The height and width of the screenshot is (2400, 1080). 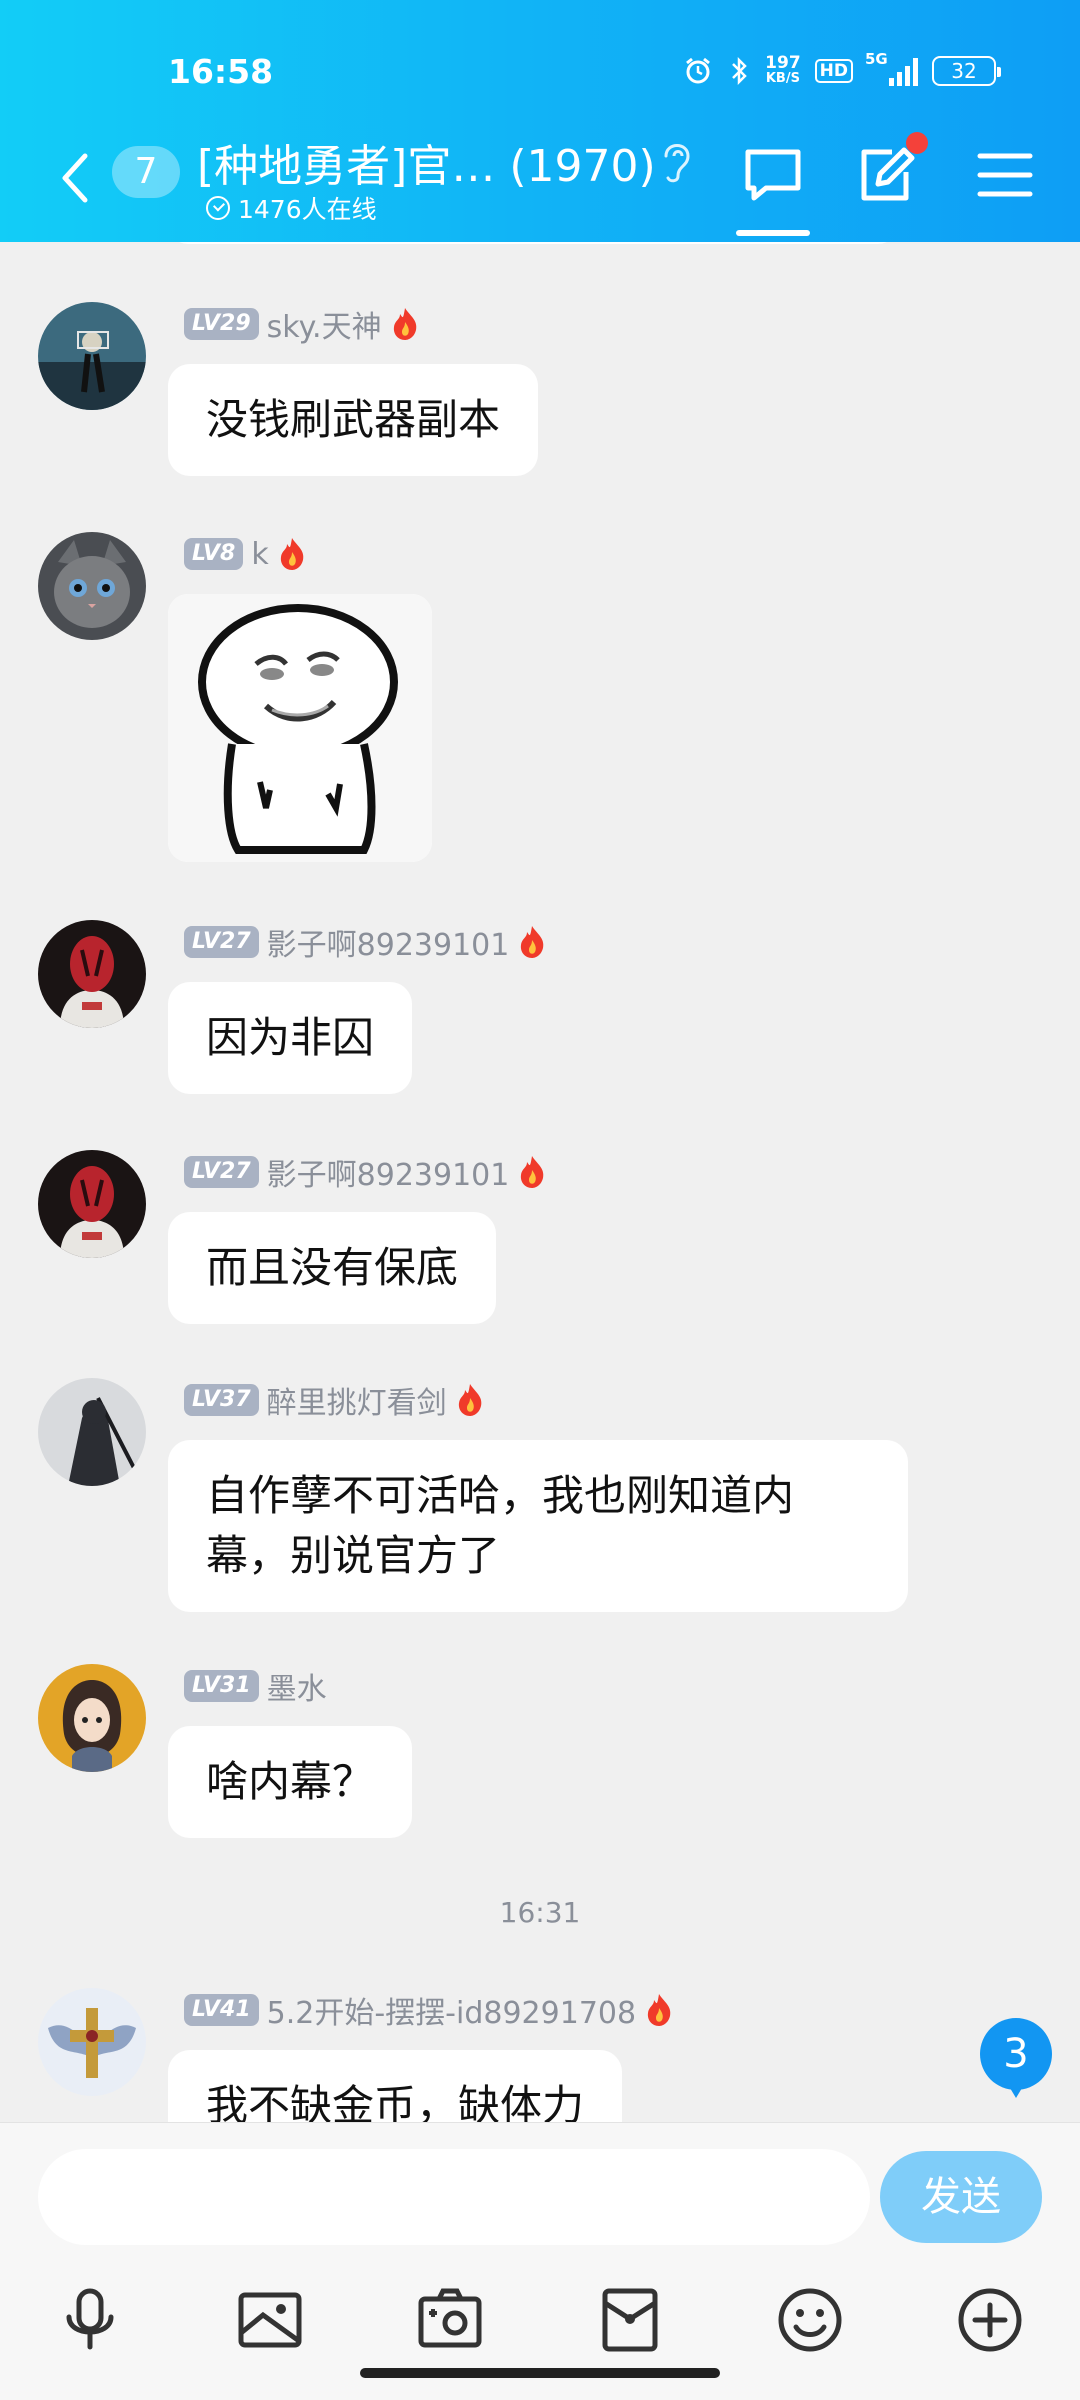 What do you see at coordinates (833, 71) in the screenshot?
I see `hd-badge: HD` at bounding box center [833, 71].